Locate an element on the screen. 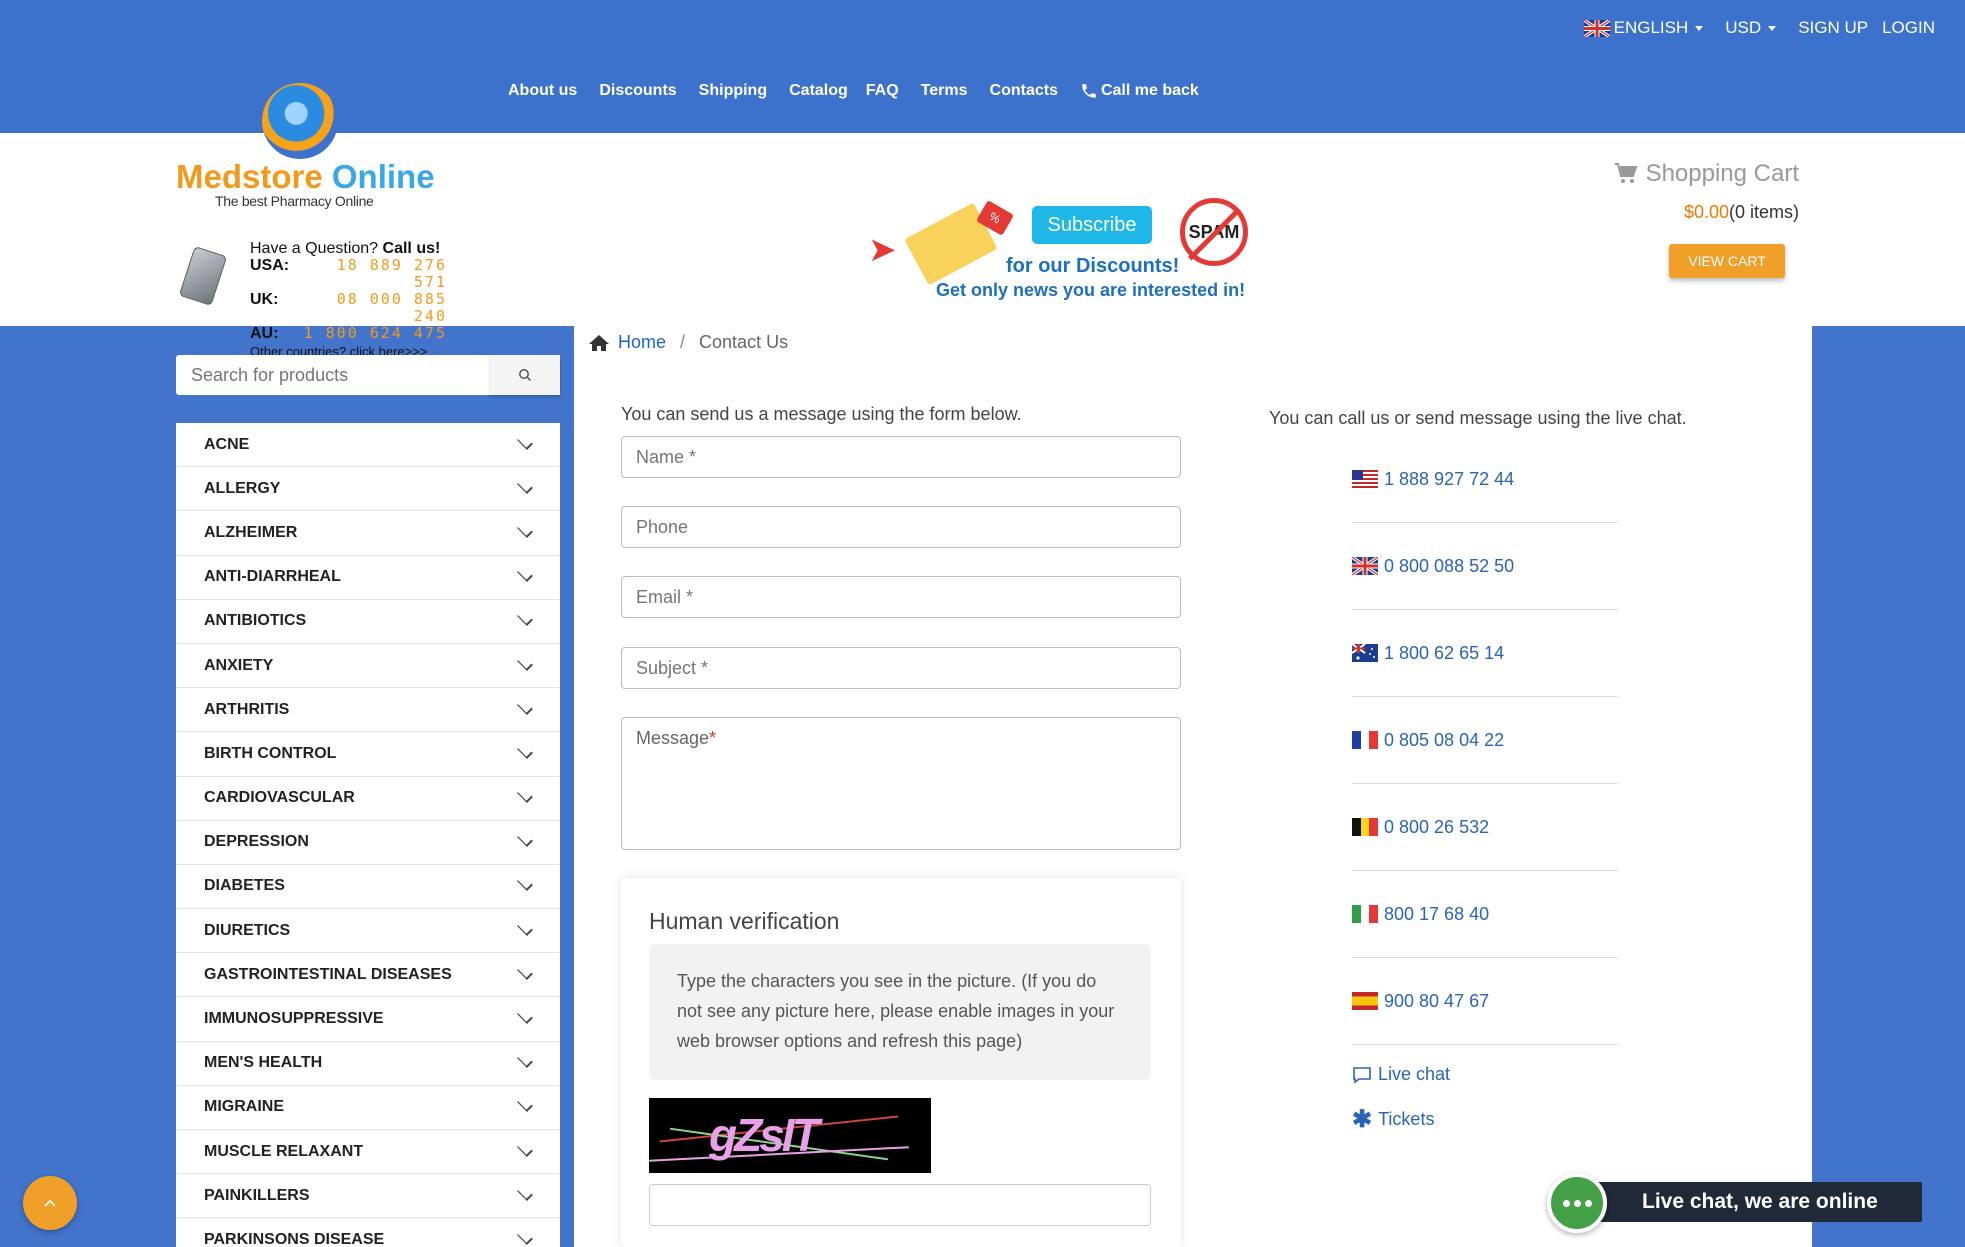 Image resolution: width=1965 pixels, height=1247 pixels. callus-number-uk: 08 000 885 240 is located at coordinates (374, 308).